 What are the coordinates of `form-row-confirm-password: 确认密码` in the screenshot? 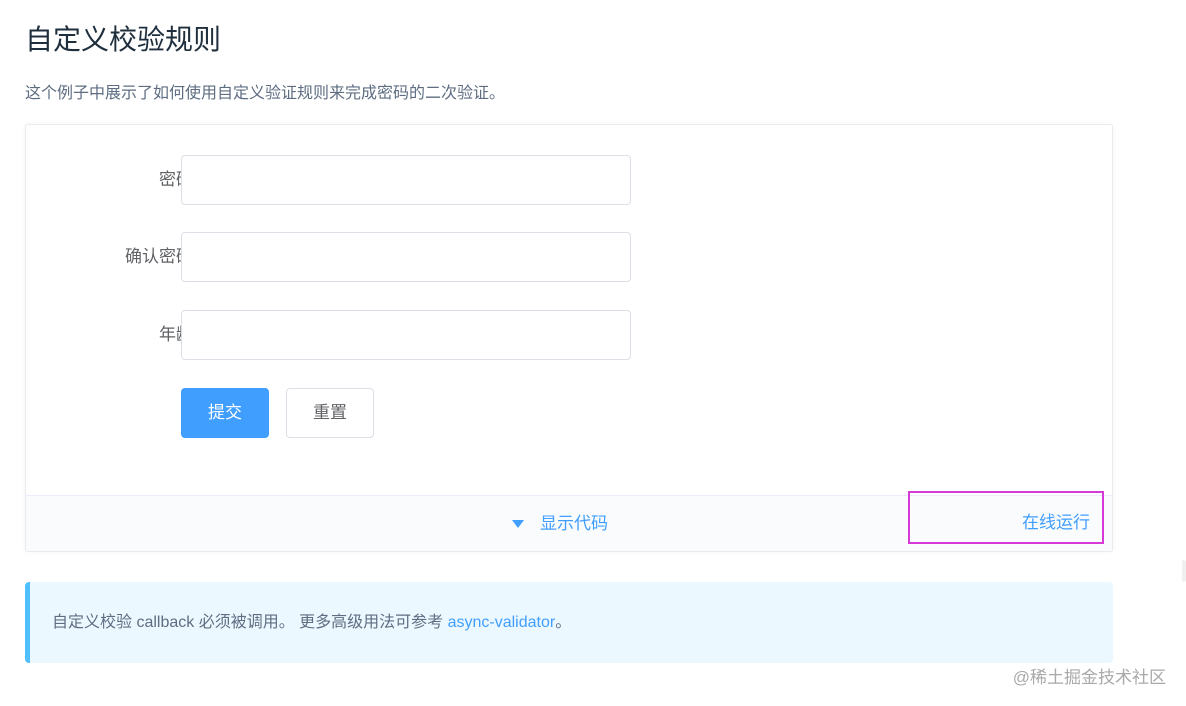 It's located at (346, 257).